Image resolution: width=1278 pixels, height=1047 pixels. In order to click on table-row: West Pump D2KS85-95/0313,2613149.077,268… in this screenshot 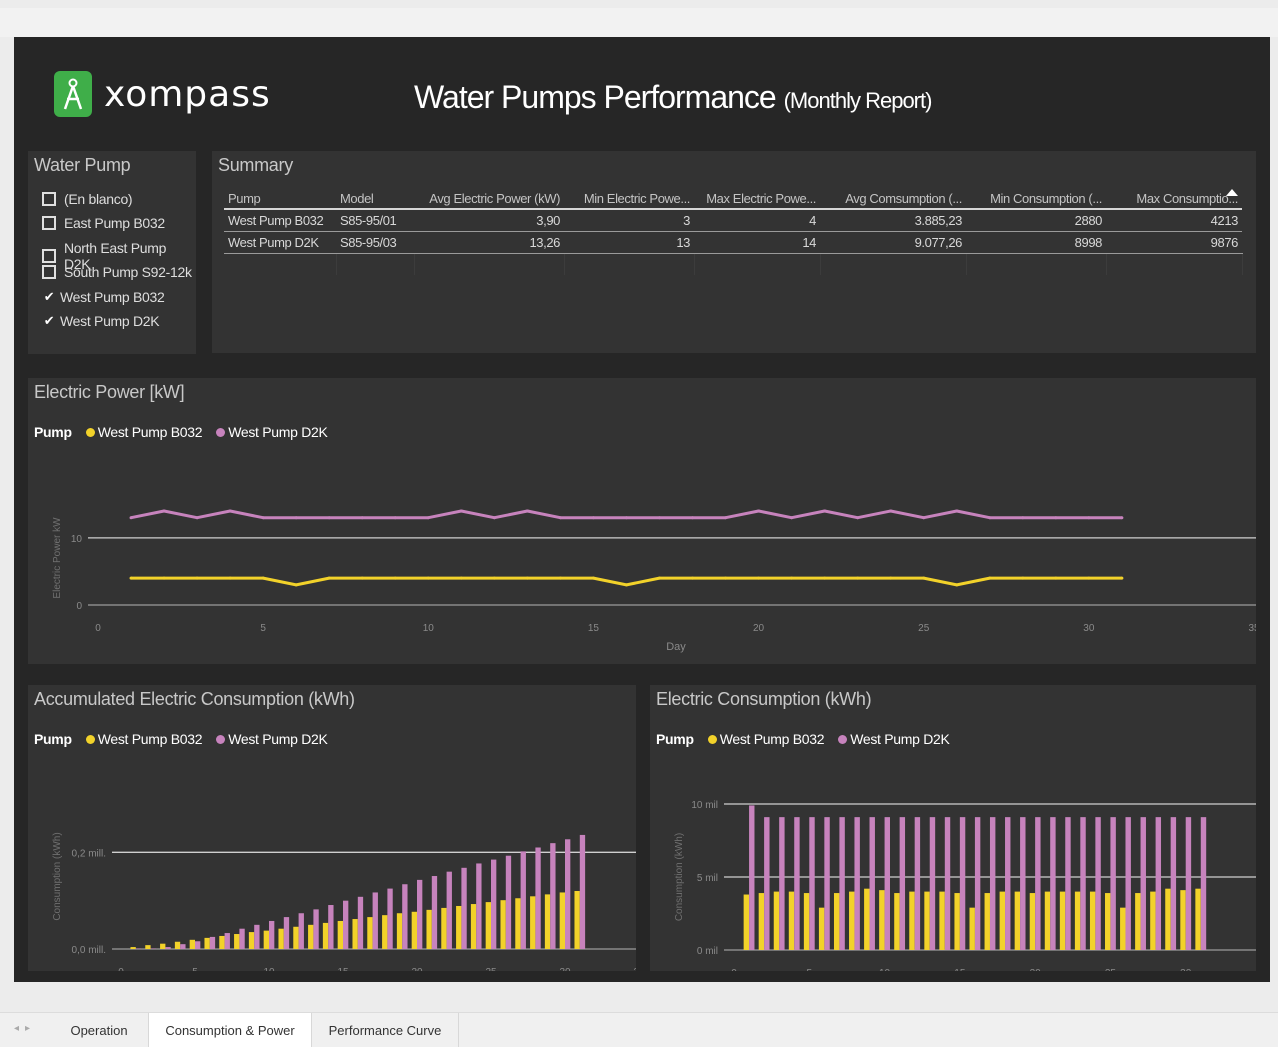, I will do `click(733, 243)`.